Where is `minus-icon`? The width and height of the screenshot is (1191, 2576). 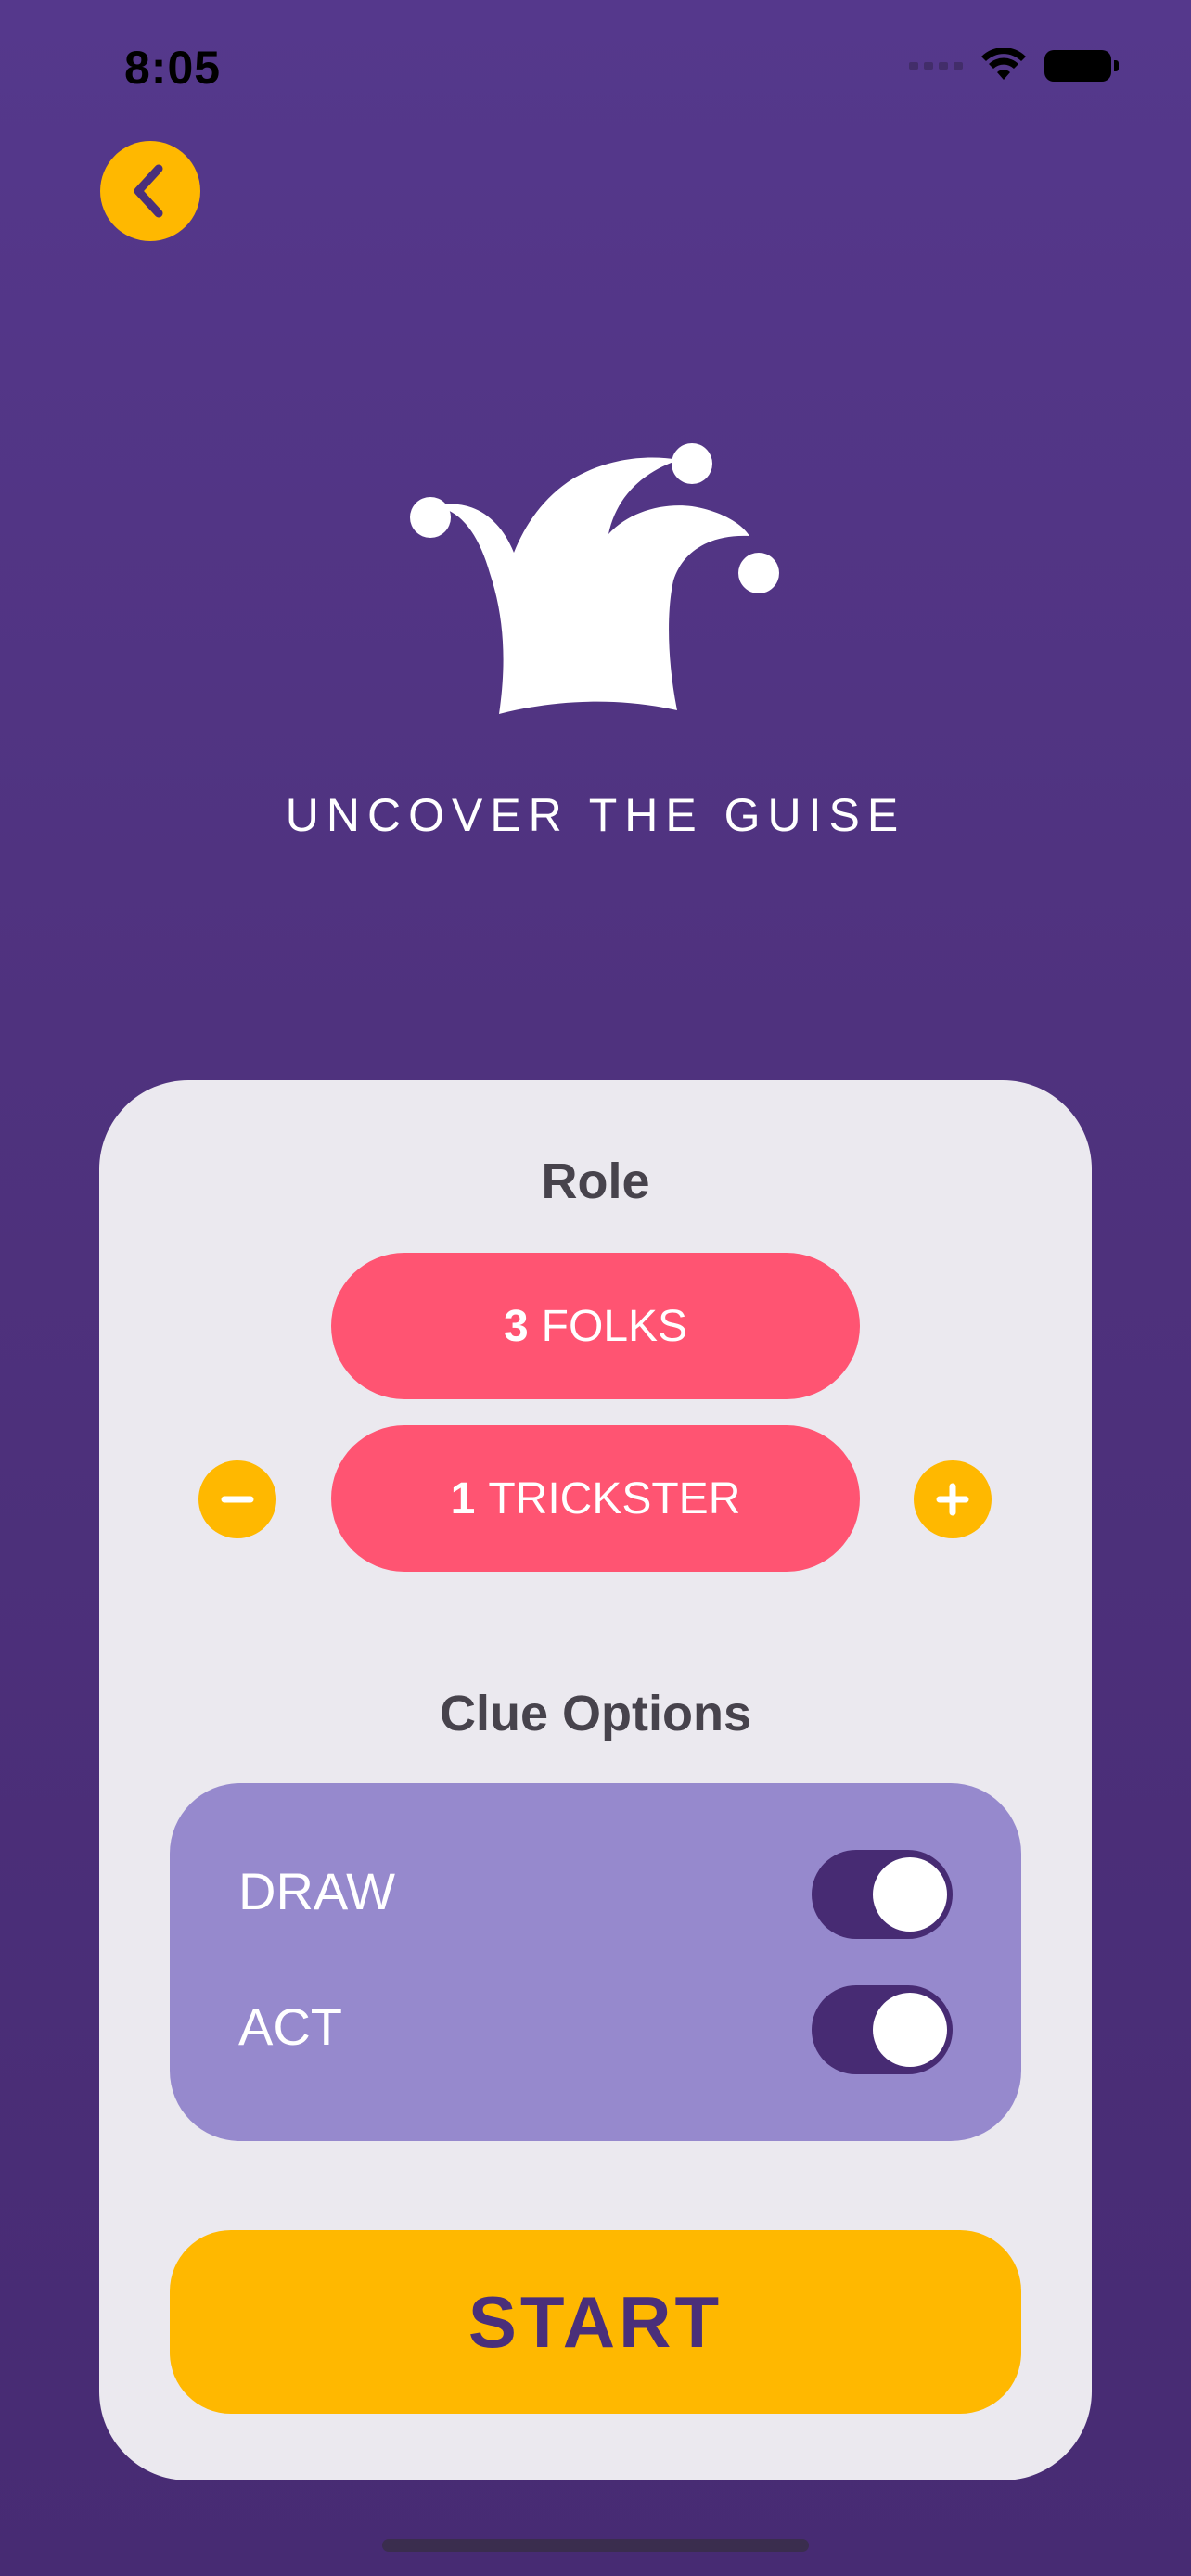
minus-icon is located at coordinates (237, 1499).